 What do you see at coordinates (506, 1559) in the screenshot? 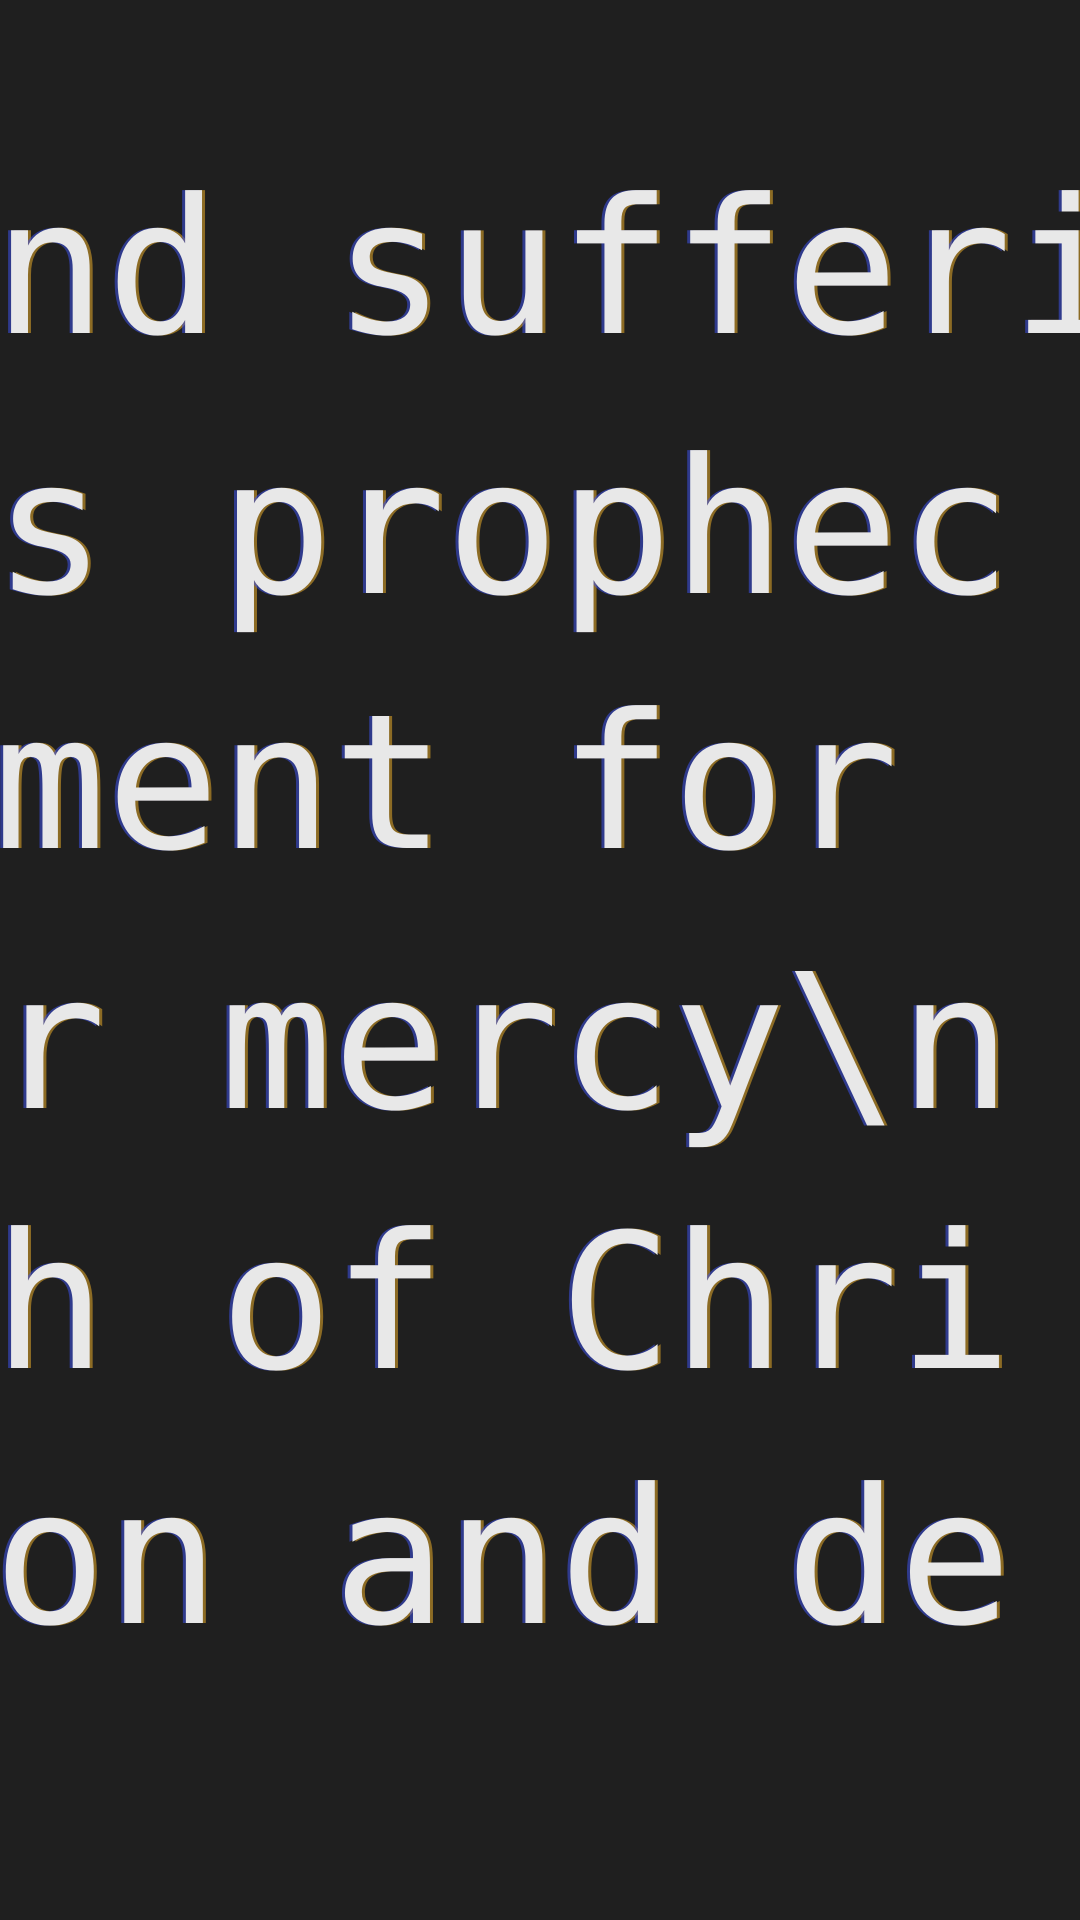
I see `code-line: ion and de` at bounding box center [506, 1559].